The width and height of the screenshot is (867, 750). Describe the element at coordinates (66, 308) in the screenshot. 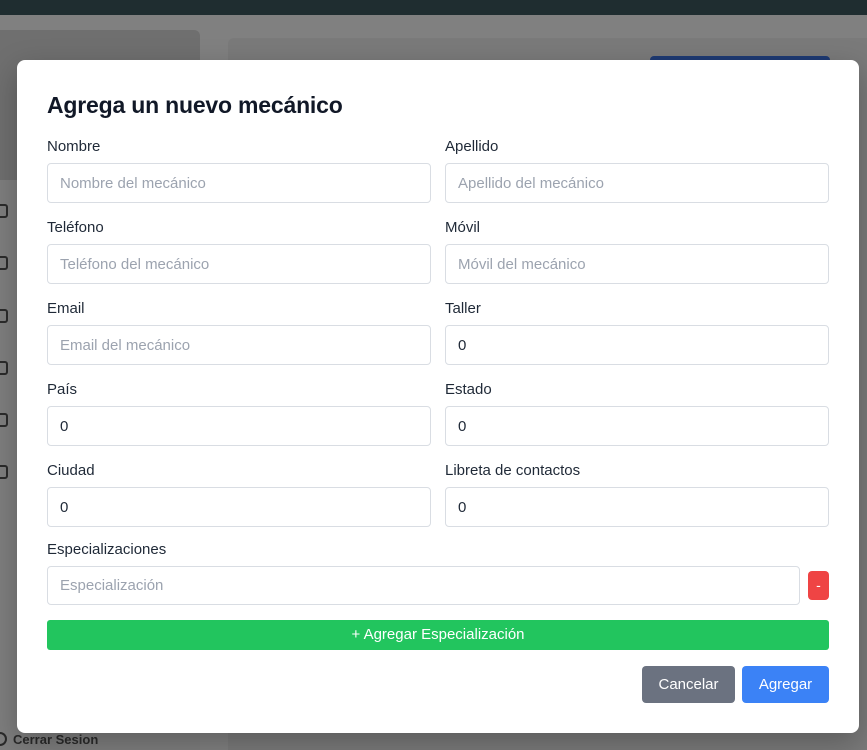

I see `email-label: Email` at that location.